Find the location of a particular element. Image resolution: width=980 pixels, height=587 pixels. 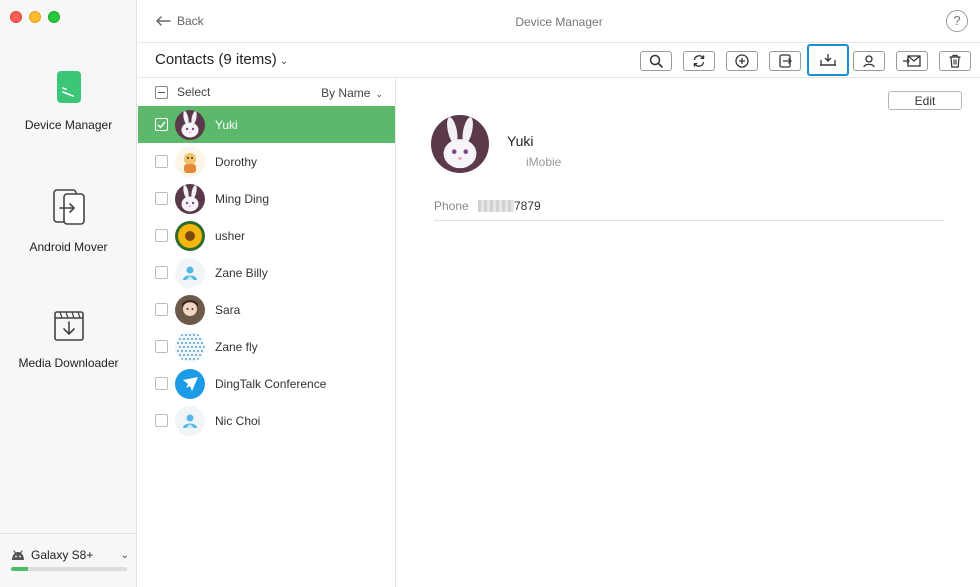

device-selector: Galaxy S8+ ⌄ is located at coordinates (68, 560).